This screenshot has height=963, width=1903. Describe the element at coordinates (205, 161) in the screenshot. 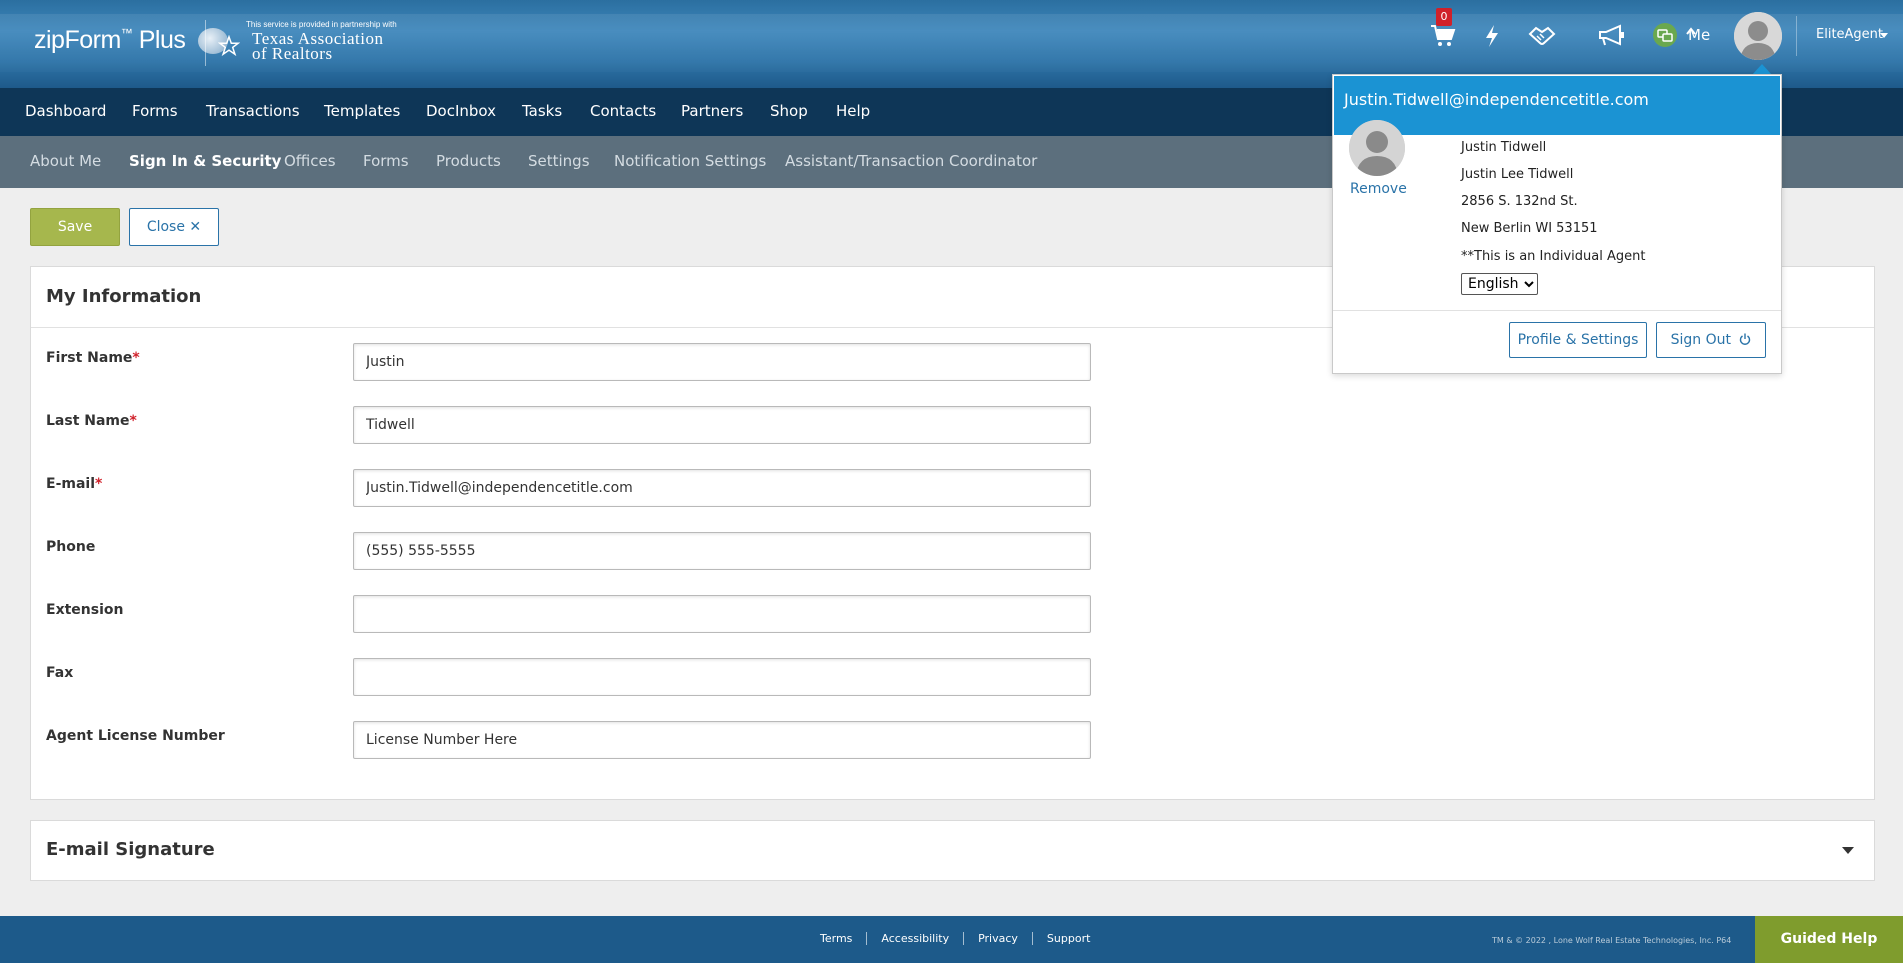

I see `tab-sign-in-security: Sign In & Security` at that location.